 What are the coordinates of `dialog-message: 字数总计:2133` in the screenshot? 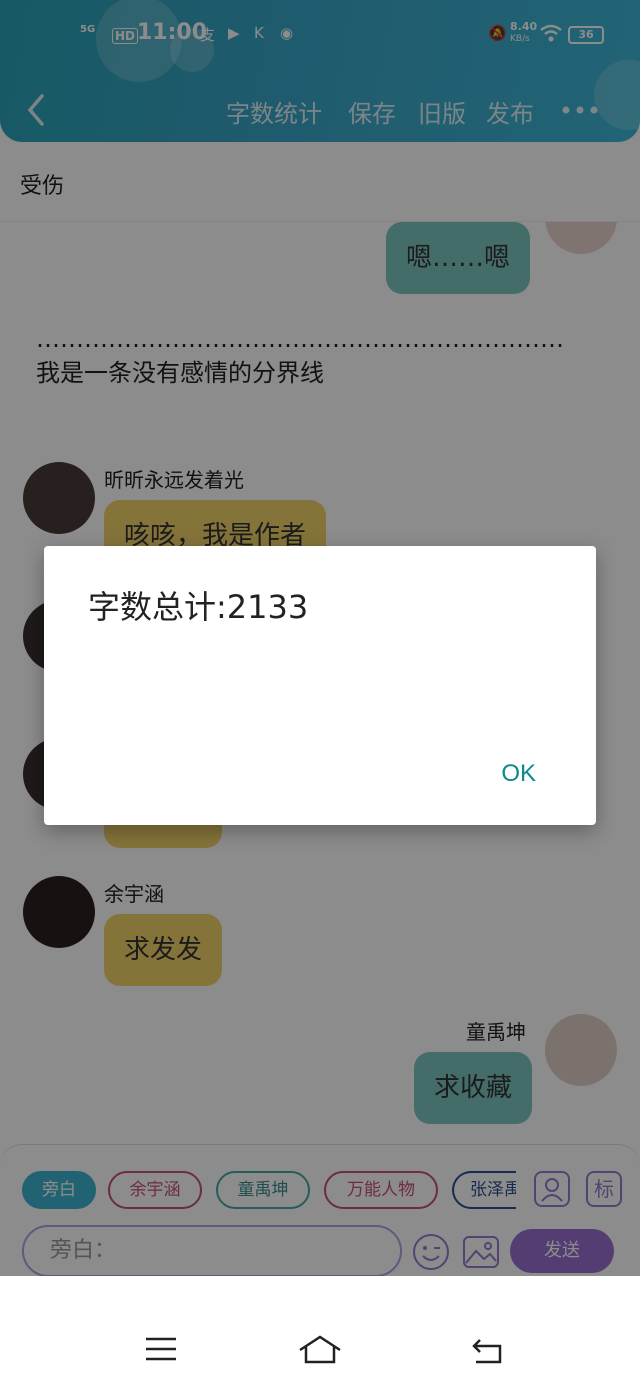 It's located at (198, 607).